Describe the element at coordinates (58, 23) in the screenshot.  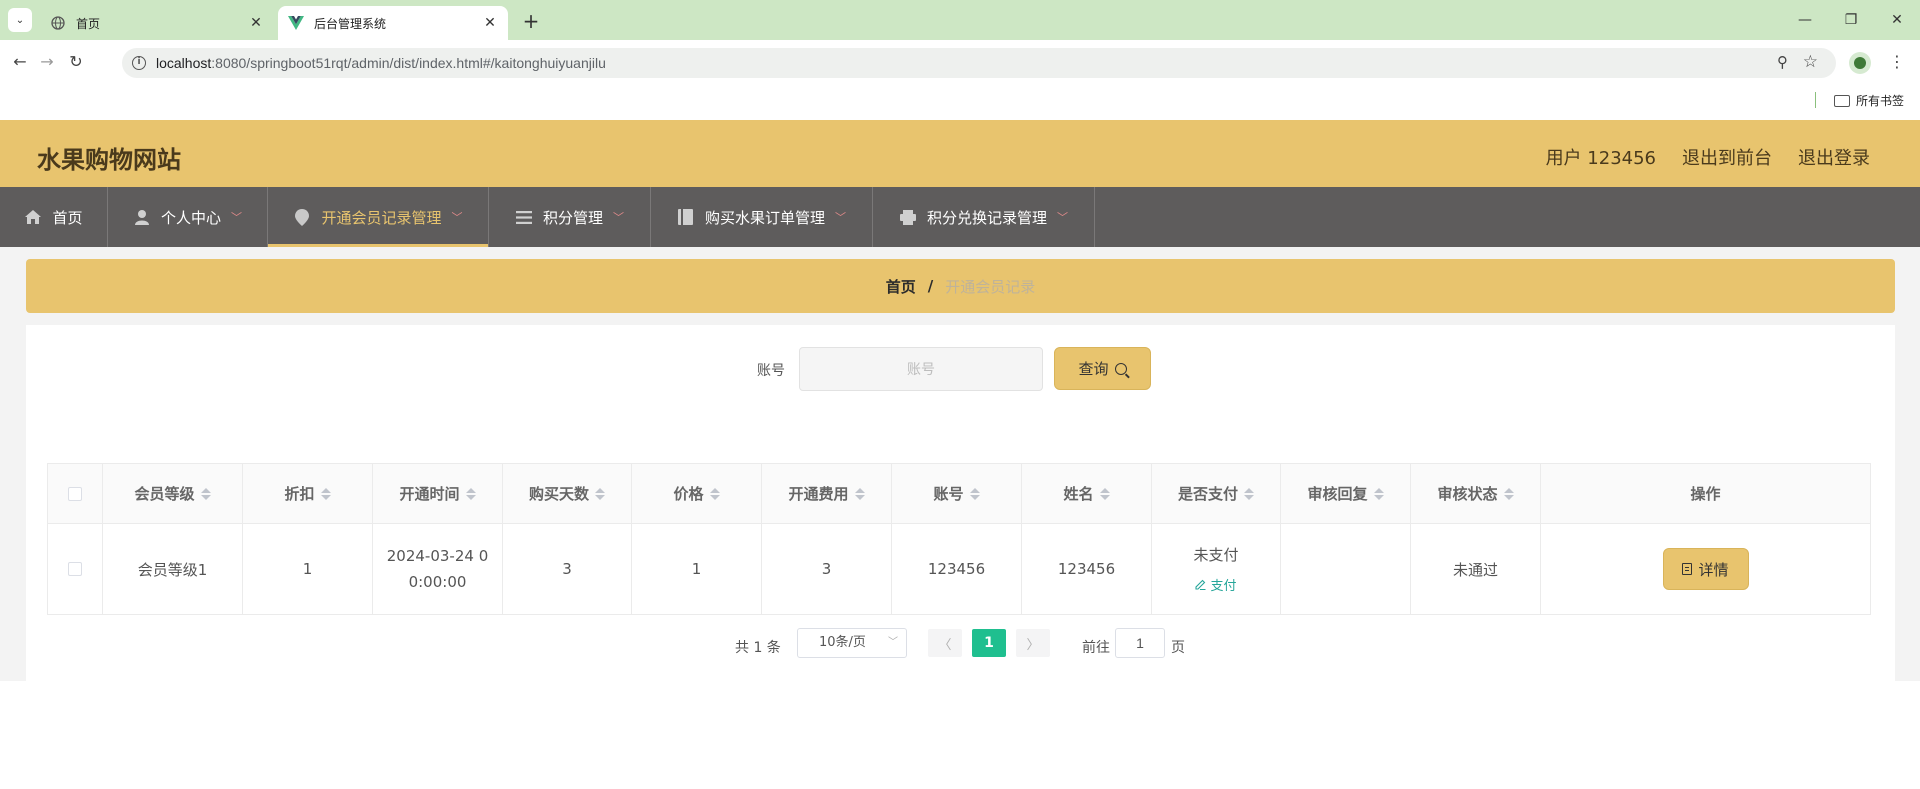
I see `globe-icon` at that location.